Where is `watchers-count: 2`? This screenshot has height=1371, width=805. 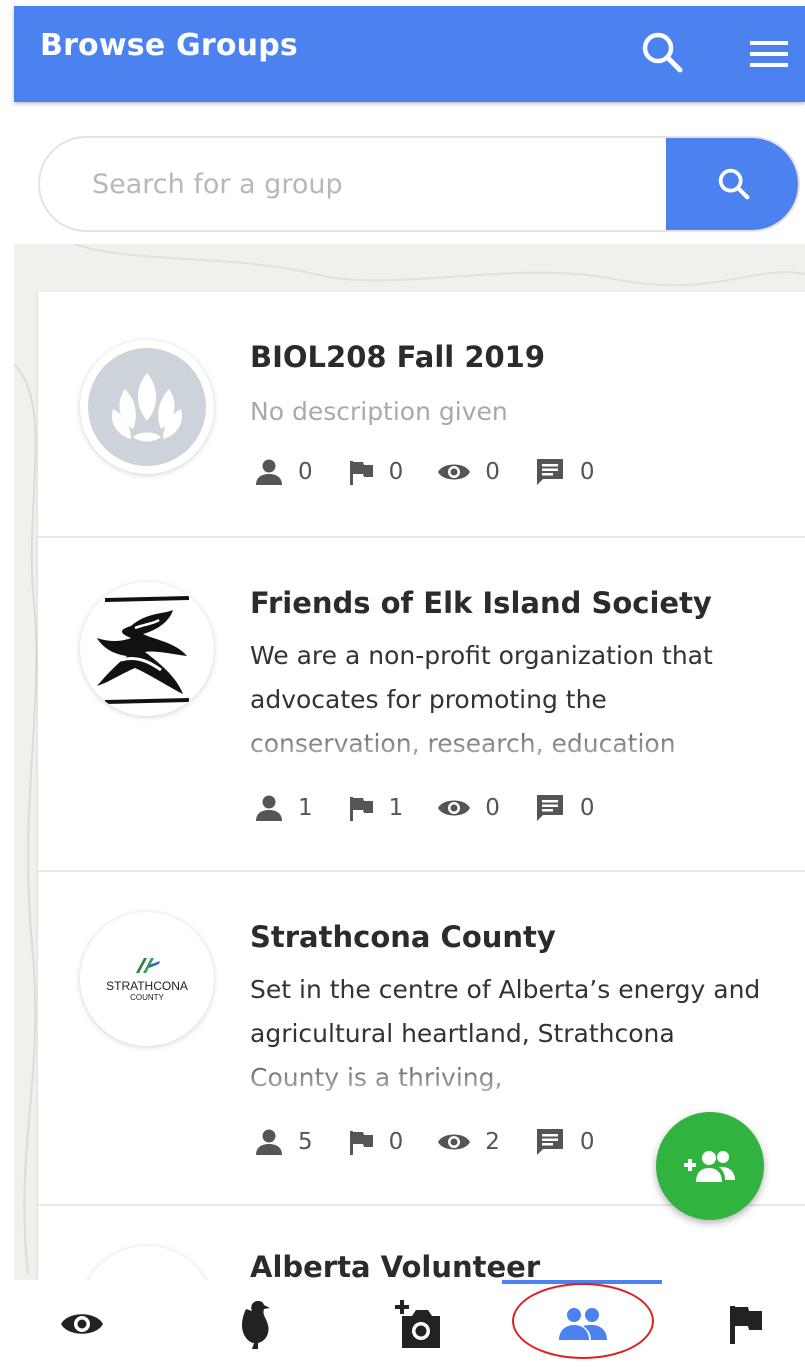 watchers-count: 2 is located at coordinates (492, 1142).